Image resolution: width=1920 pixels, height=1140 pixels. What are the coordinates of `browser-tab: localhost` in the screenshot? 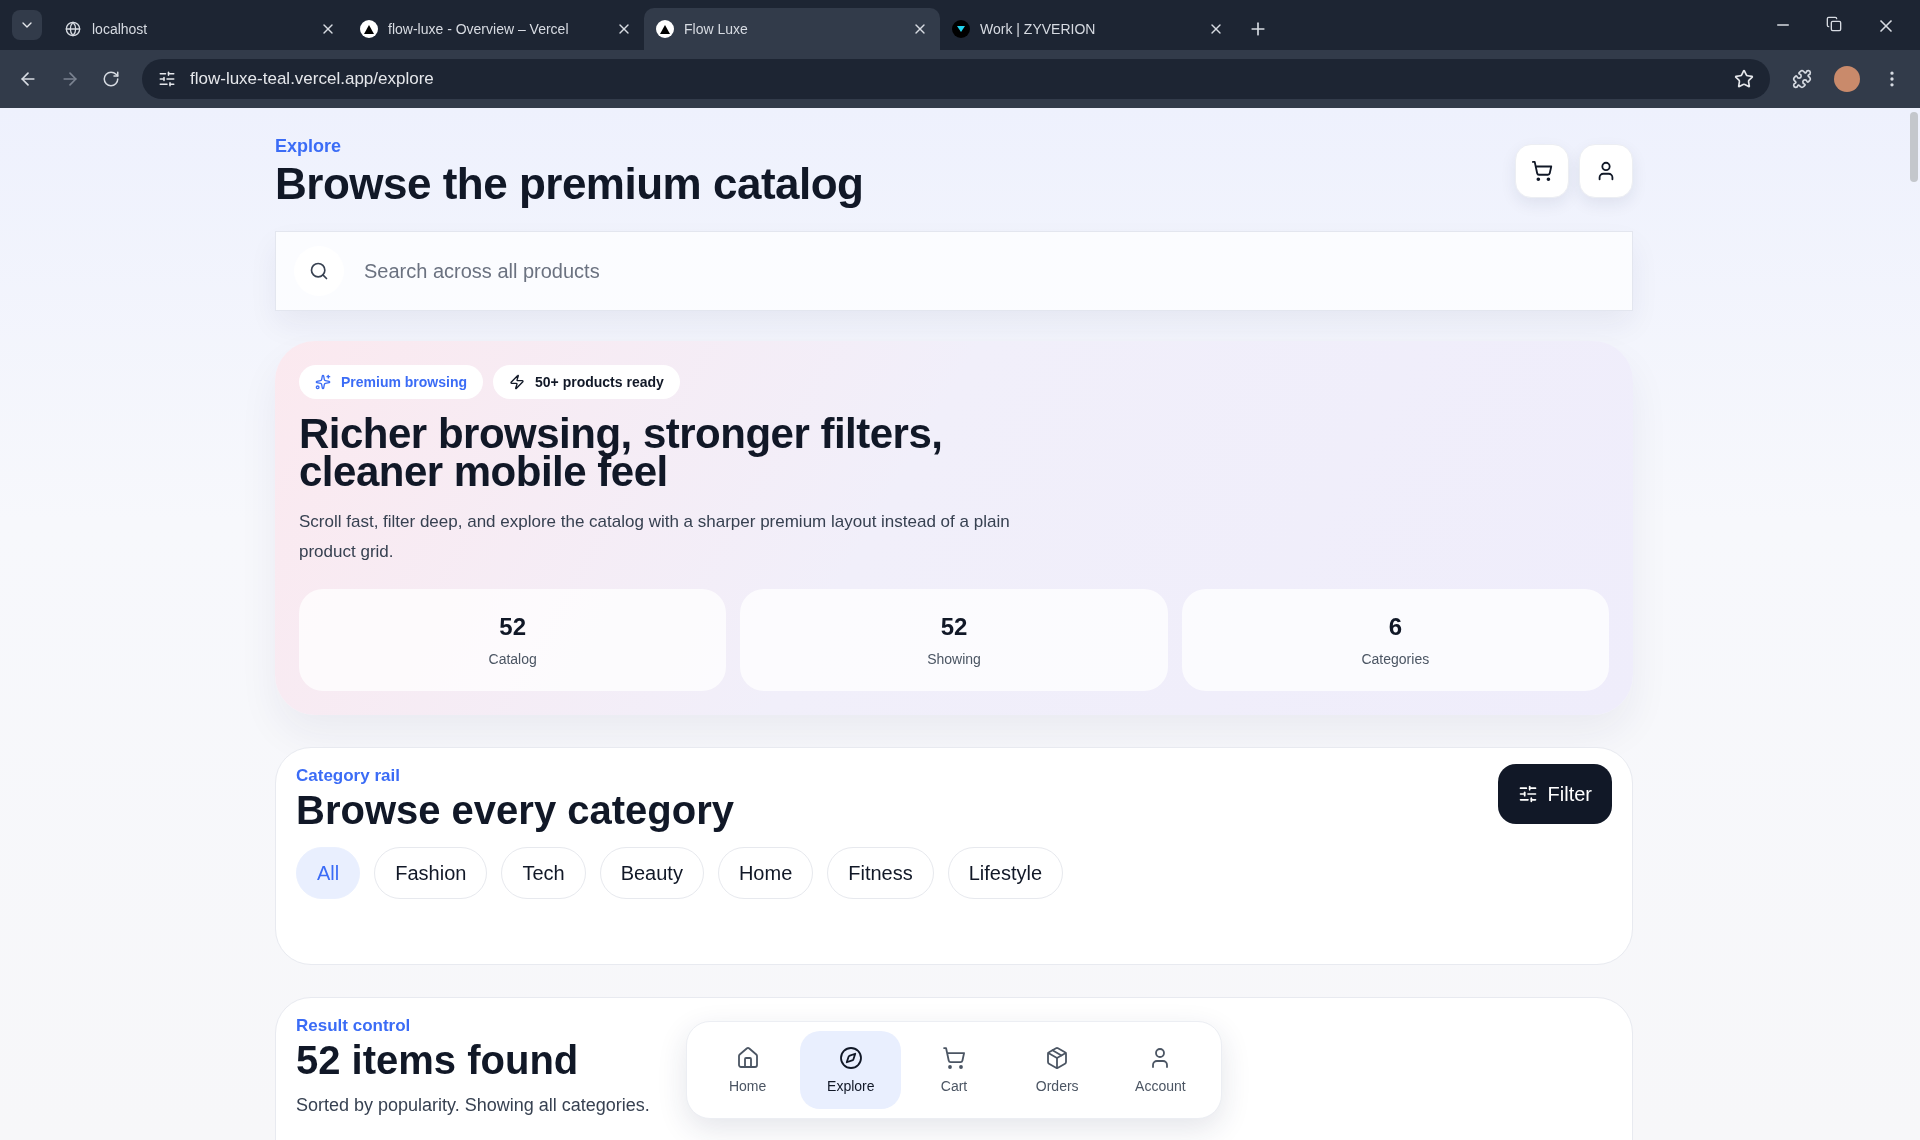 It's located at (200, 29).